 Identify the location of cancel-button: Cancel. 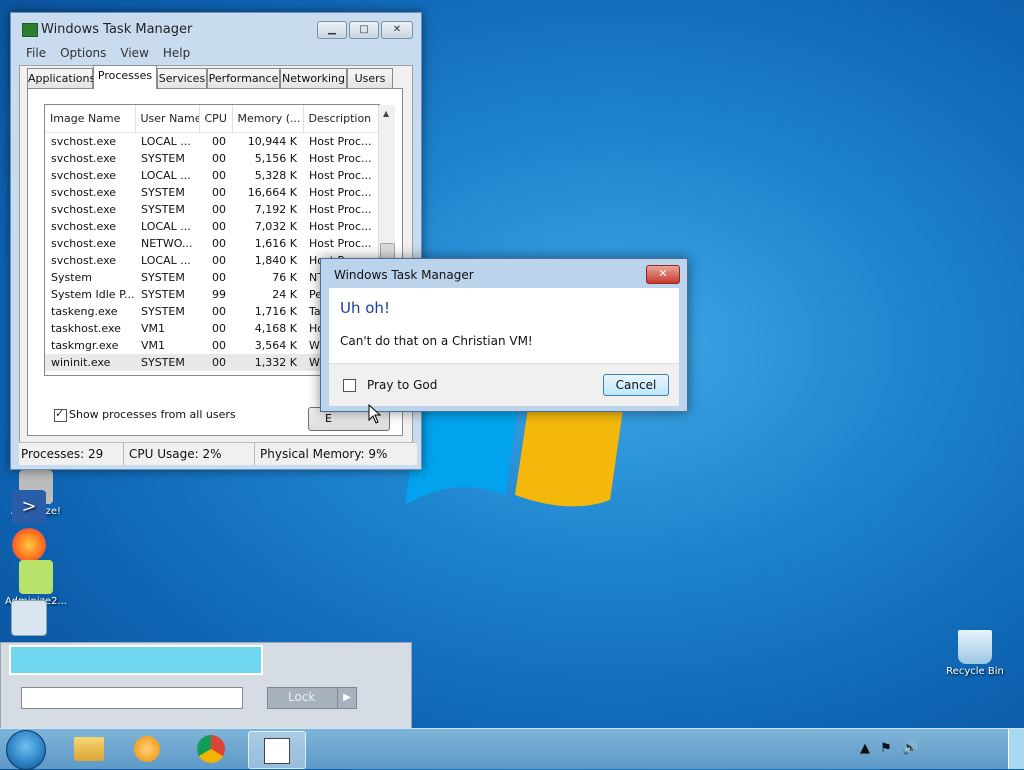
(636, 385).